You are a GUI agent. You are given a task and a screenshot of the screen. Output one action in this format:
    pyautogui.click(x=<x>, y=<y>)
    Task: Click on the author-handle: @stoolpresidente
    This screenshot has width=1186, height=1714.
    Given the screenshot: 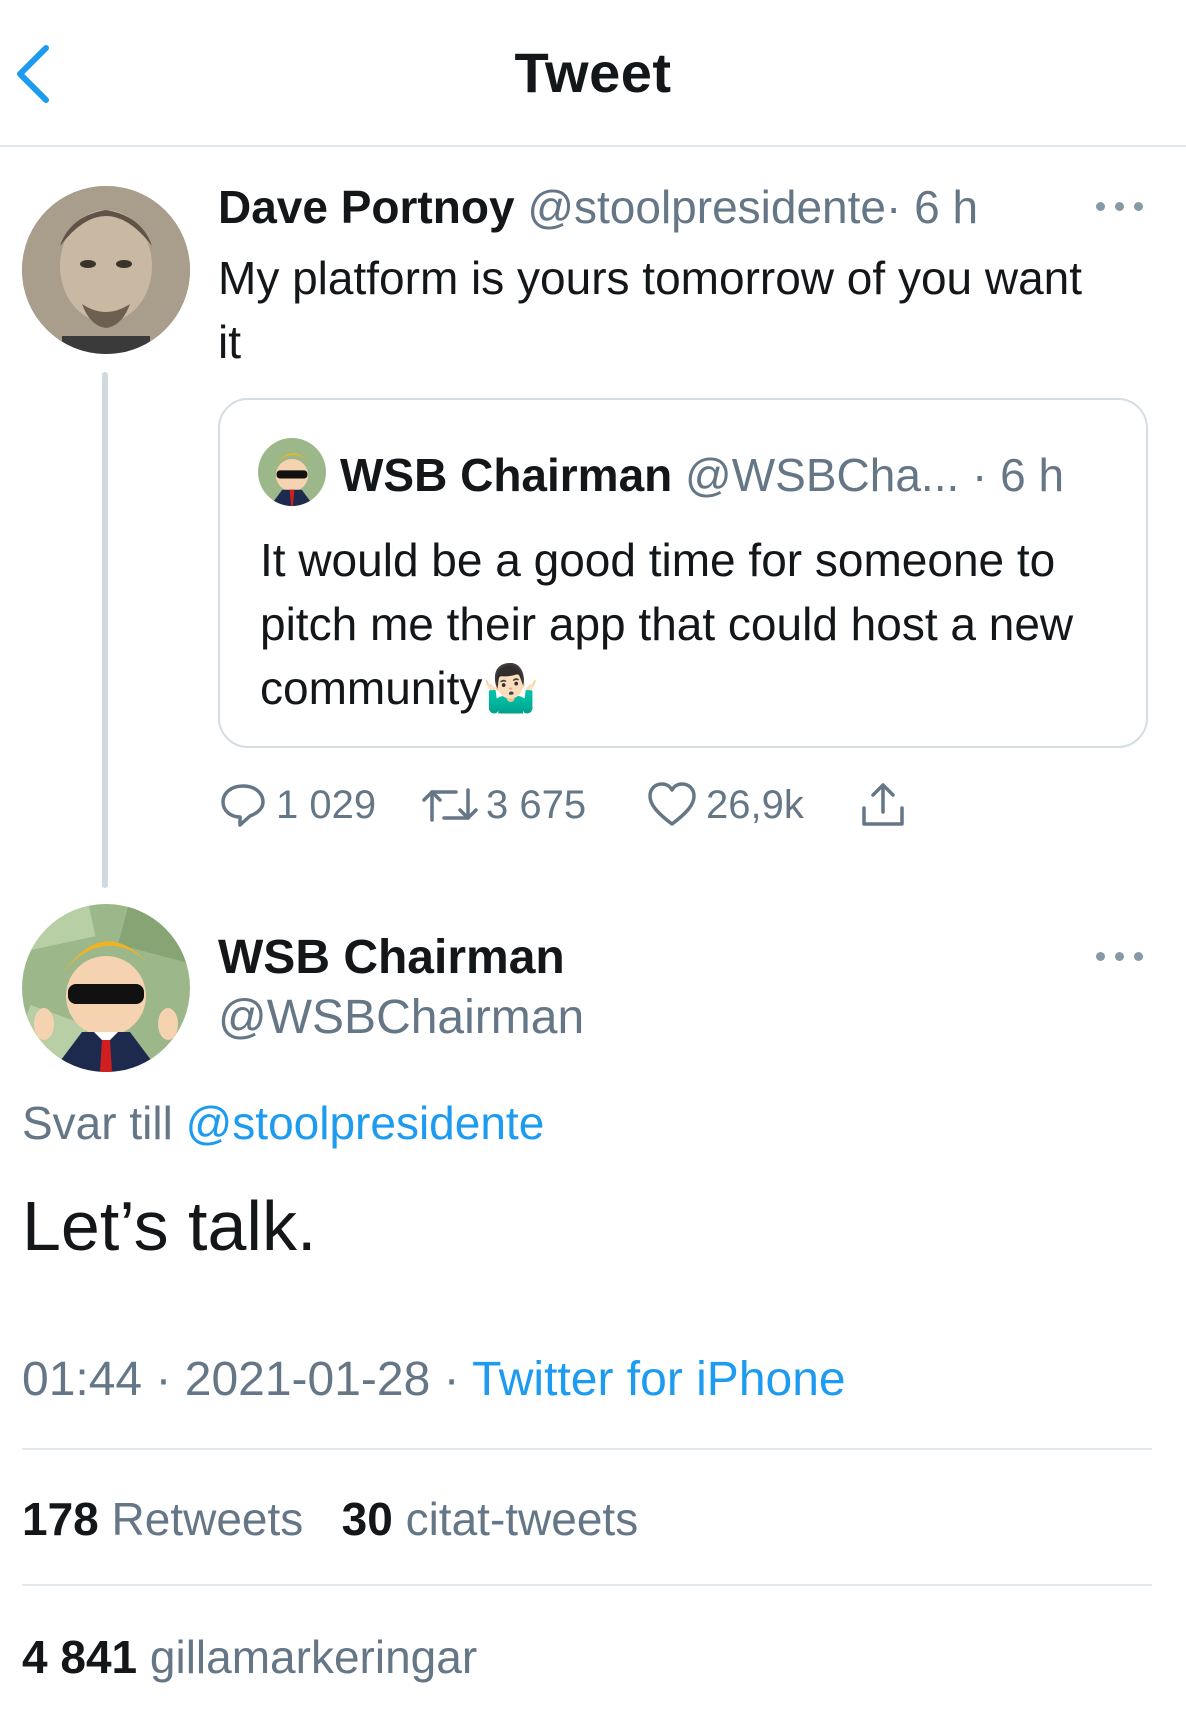 What is the action you would take?
    pyautogui.click(x=706, y=207)
    